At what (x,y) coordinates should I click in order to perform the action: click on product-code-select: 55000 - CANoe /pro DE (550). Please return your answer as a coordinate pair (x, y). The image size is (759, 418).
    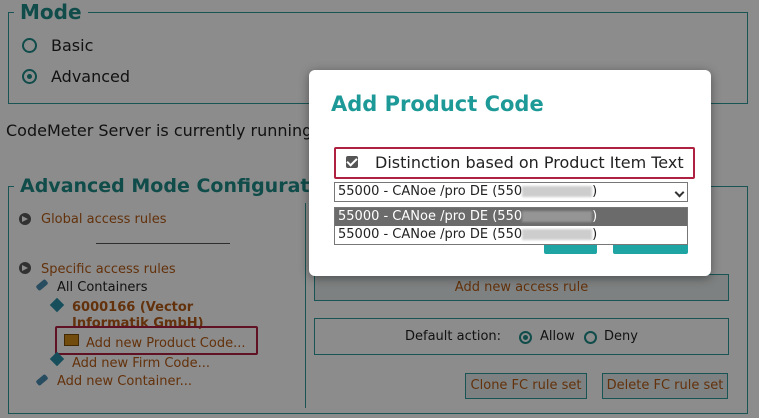
    Looking at the image, I should click on (511, 192).